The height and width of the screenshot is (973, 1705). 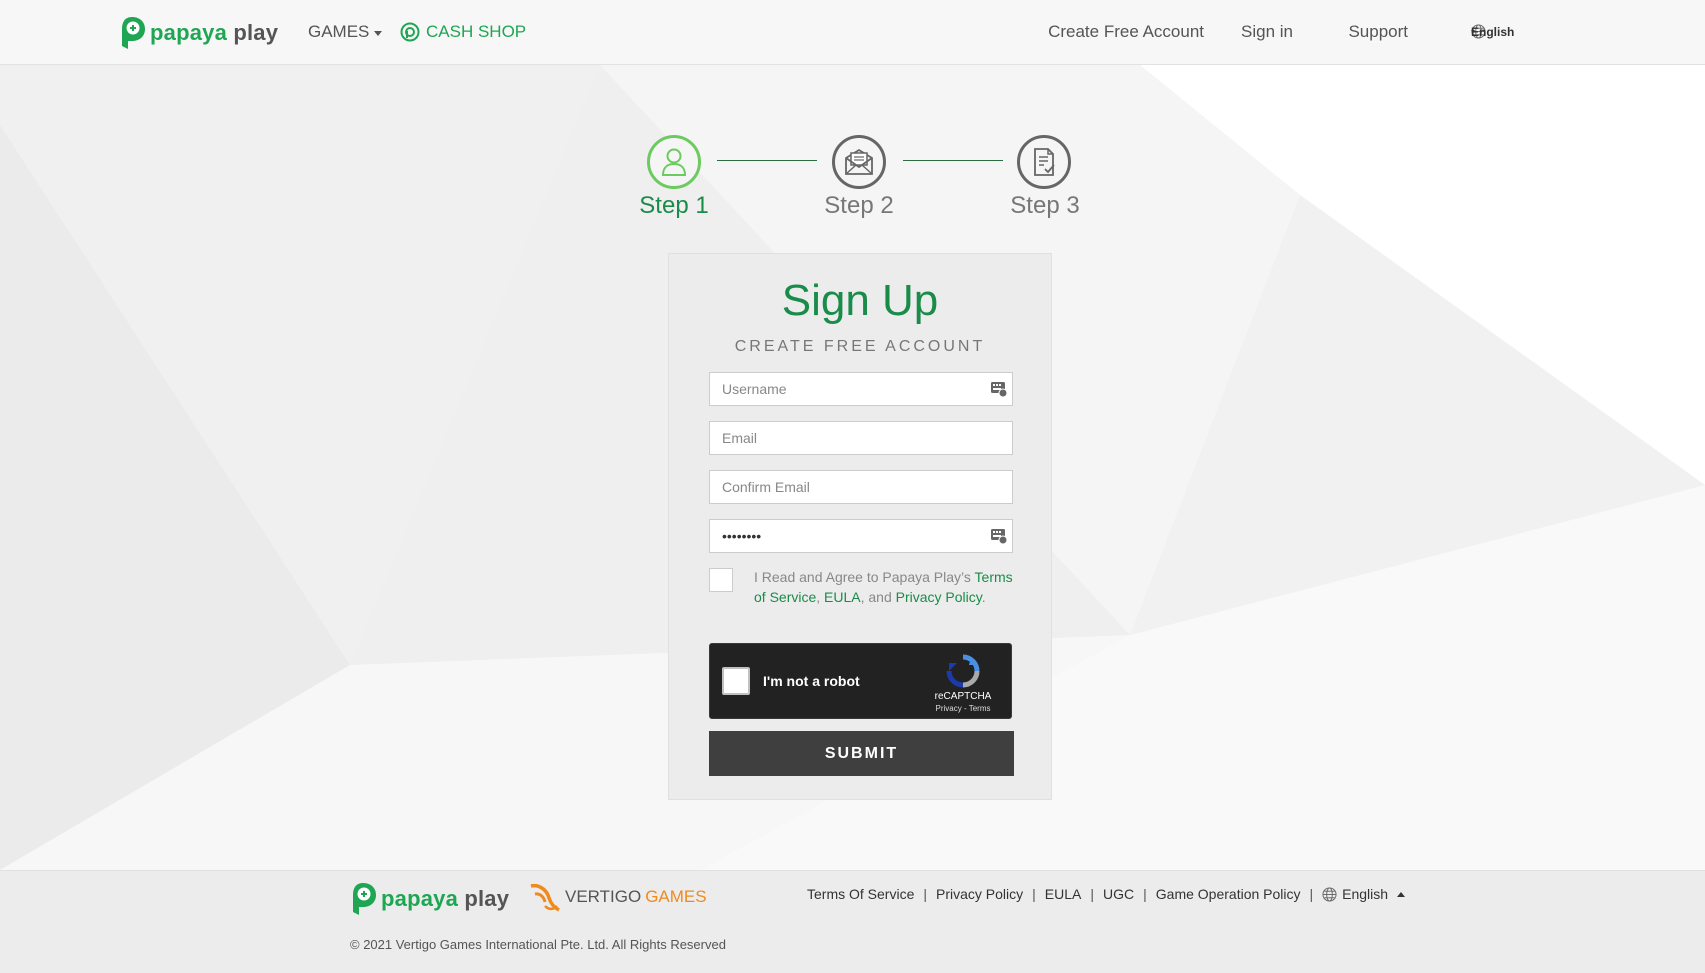 I want to click on cash-shop-icon, so click(x=410, y=32).